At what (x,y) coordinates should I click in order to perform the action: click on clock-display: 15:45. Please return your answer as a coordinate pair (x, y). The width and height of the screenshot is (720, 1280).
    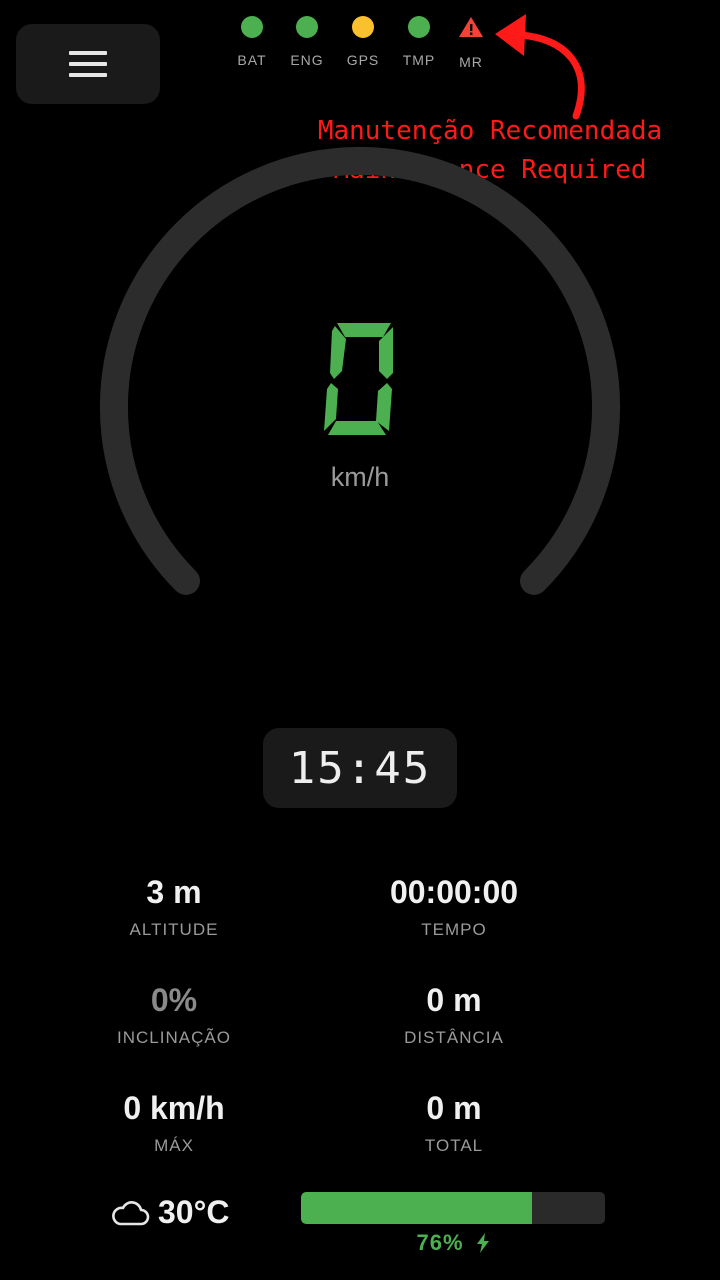
    Looking at the image, I should click on (360, 768).